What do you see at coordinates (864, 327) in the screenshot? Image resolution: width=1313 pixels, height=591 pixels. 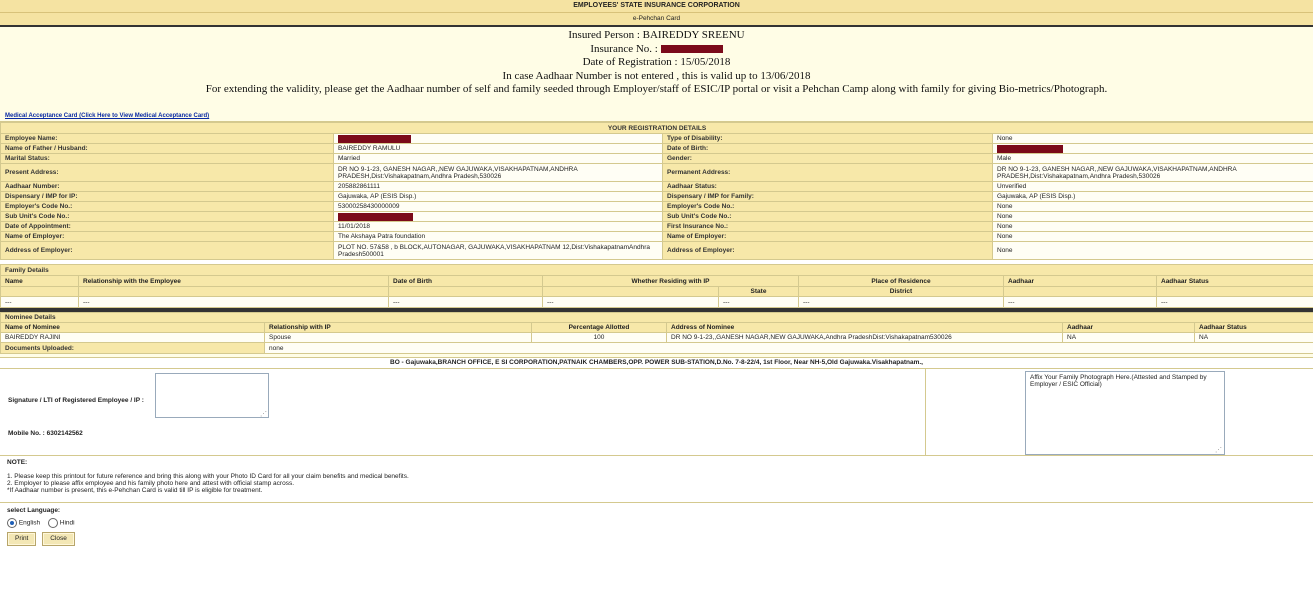 I see `nominee-header-address: Address of Nominee` at bounding box center [864, 327].